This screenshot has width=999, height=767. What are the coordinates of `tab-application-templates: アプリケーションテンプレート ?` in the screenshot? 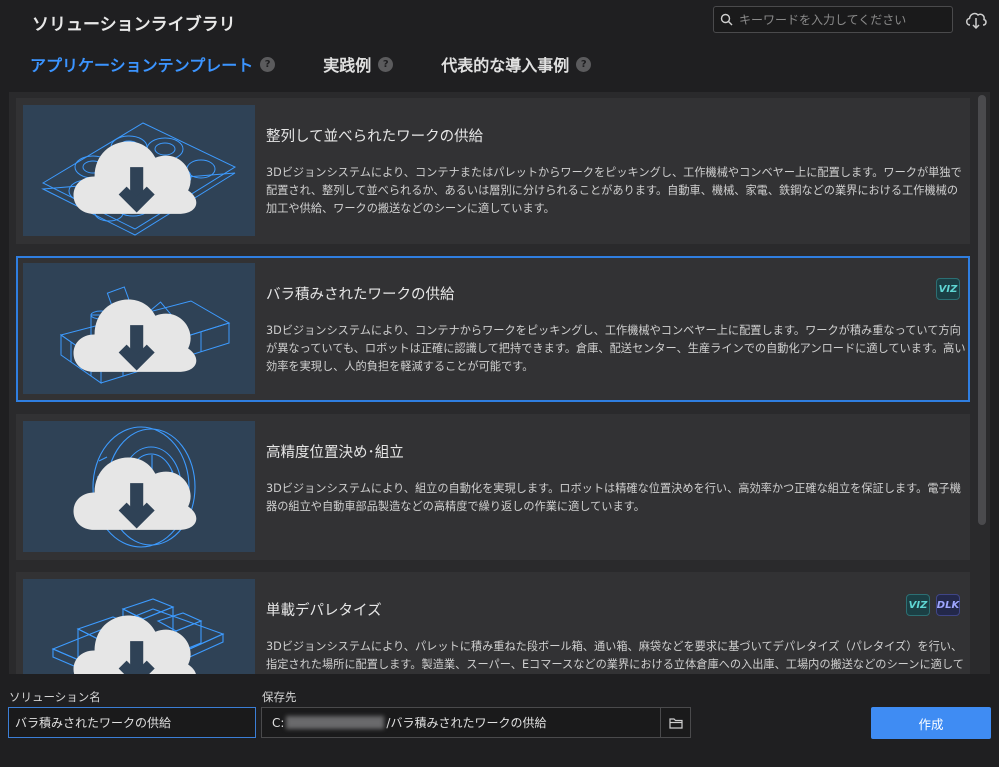 It's located at (153, 64).